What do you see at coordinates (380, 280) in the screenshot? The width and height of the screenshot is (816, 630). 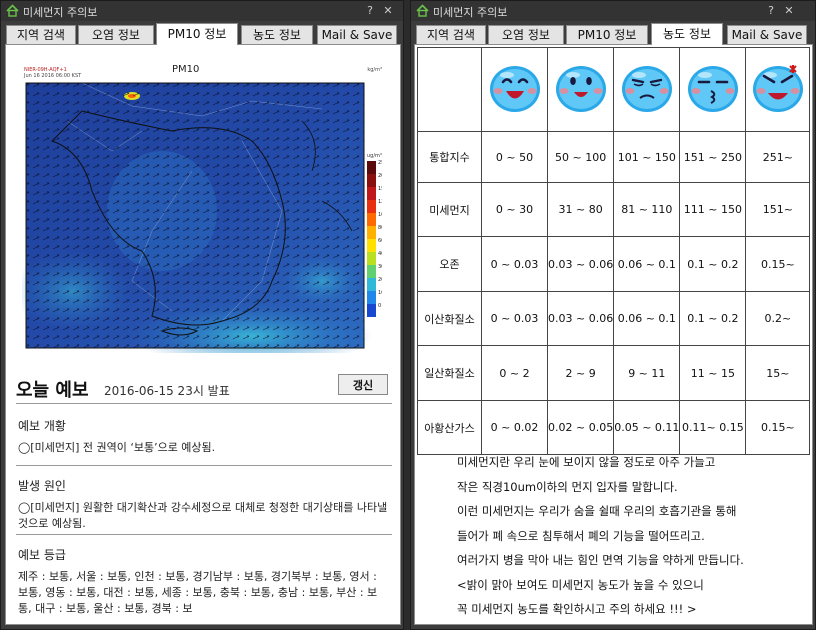 I see `scale-label: 20` at bounding box center [380, 280].